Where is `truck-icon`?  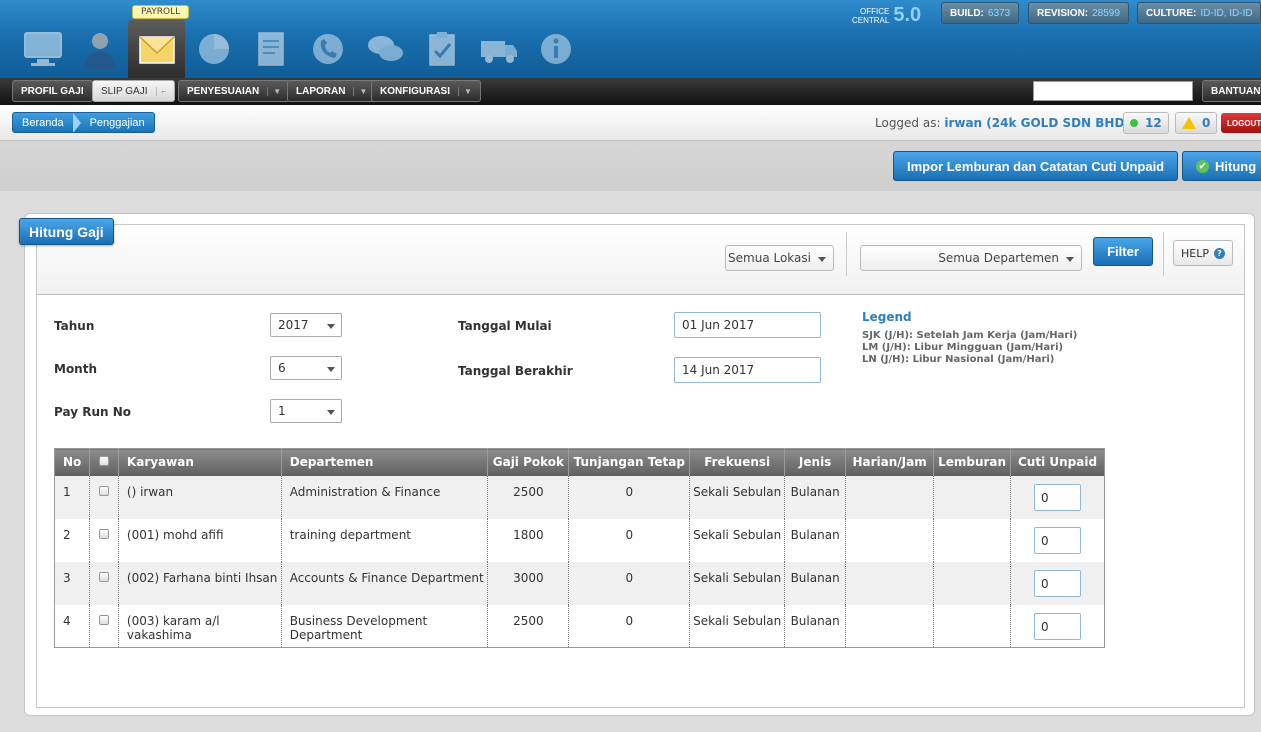 truck-icon is located at coordinates (498, 49).